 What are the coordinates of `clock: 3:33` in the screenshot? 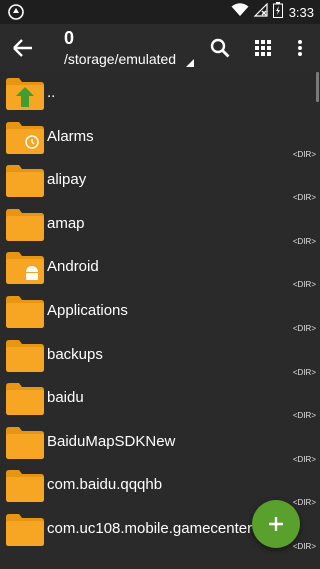 It's located at (301, 12).